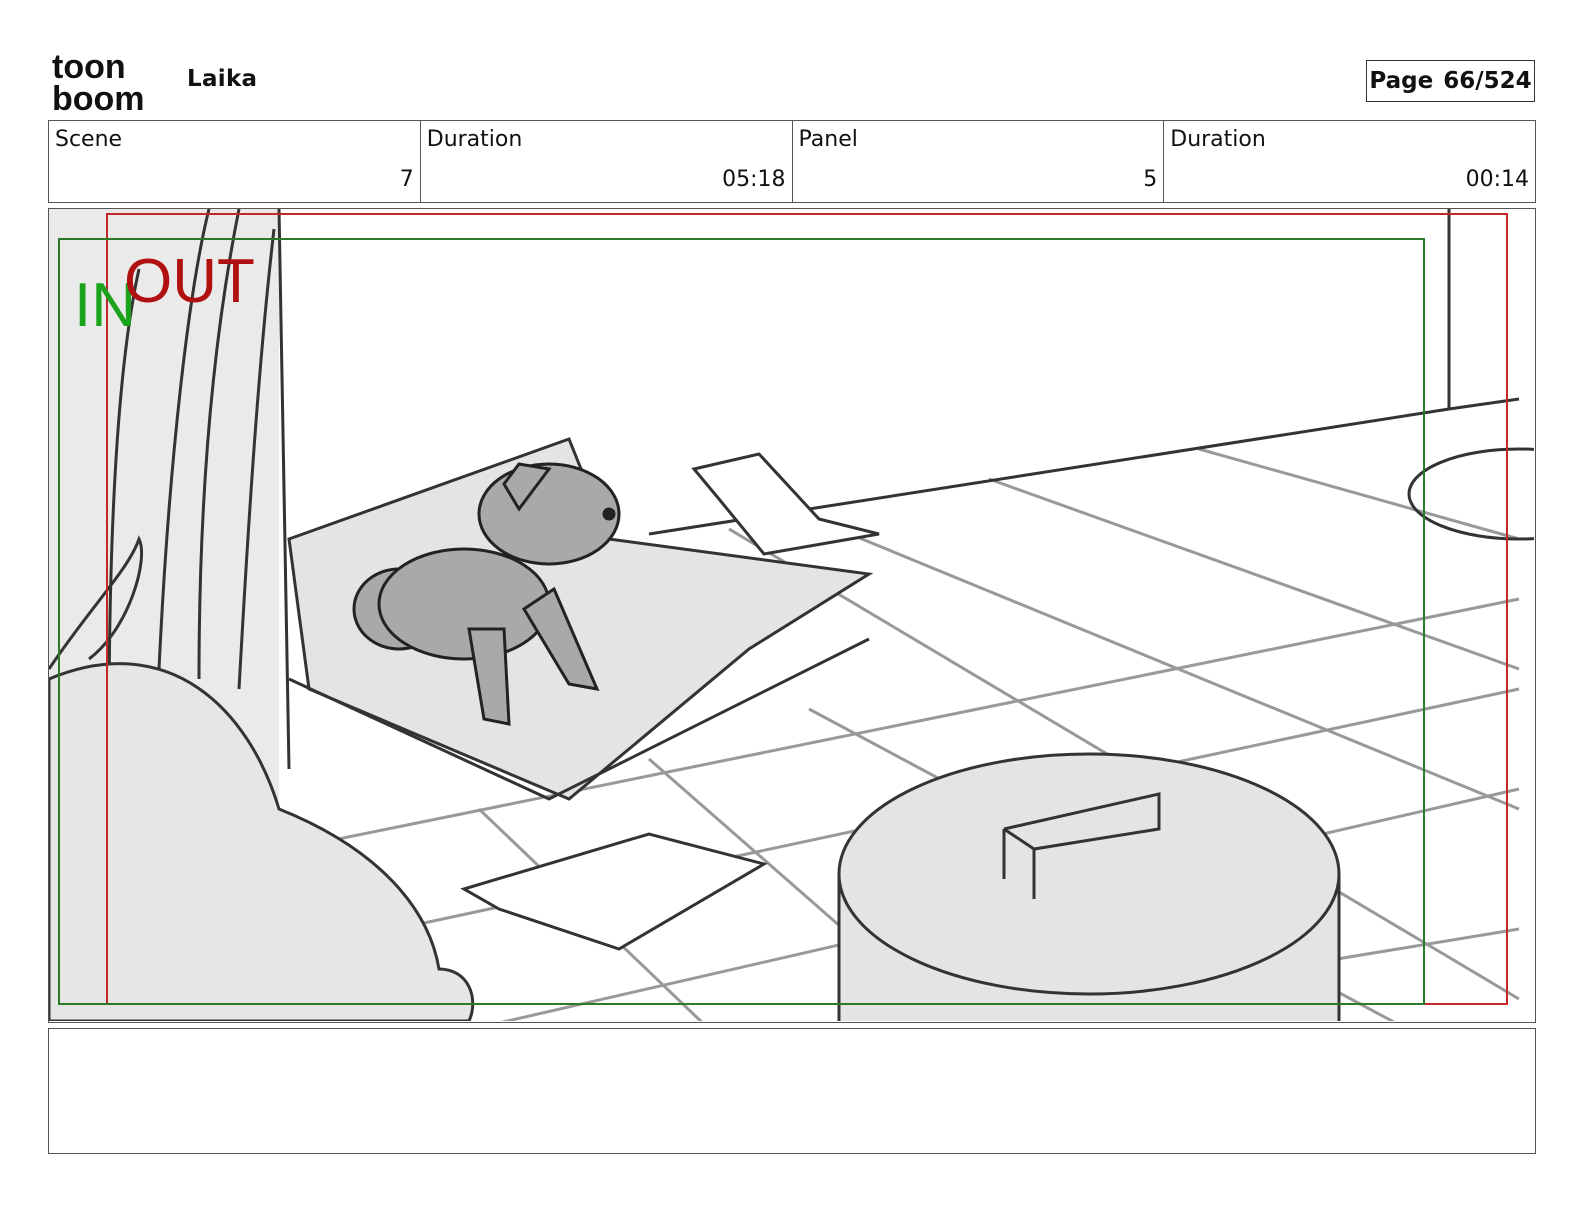 The image size is (1584, 1224). What do you see at coordinates (1401, 81) in the screenshot?
I see `page-label: Page` at bounding box center [1401, 81].